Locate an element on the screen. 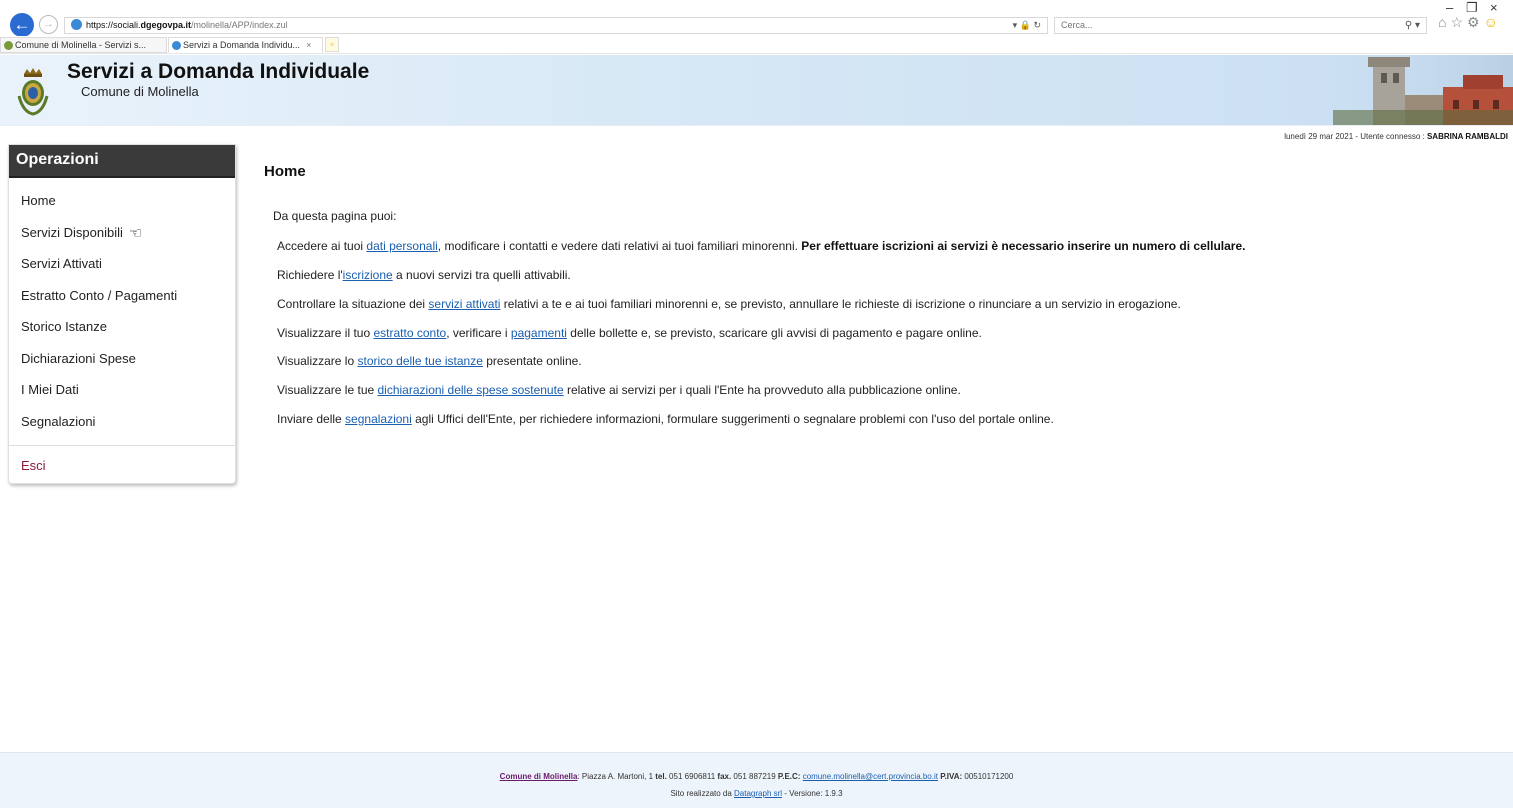  favorites-star-icon: ☆ is located at coordinates (1458, 22).